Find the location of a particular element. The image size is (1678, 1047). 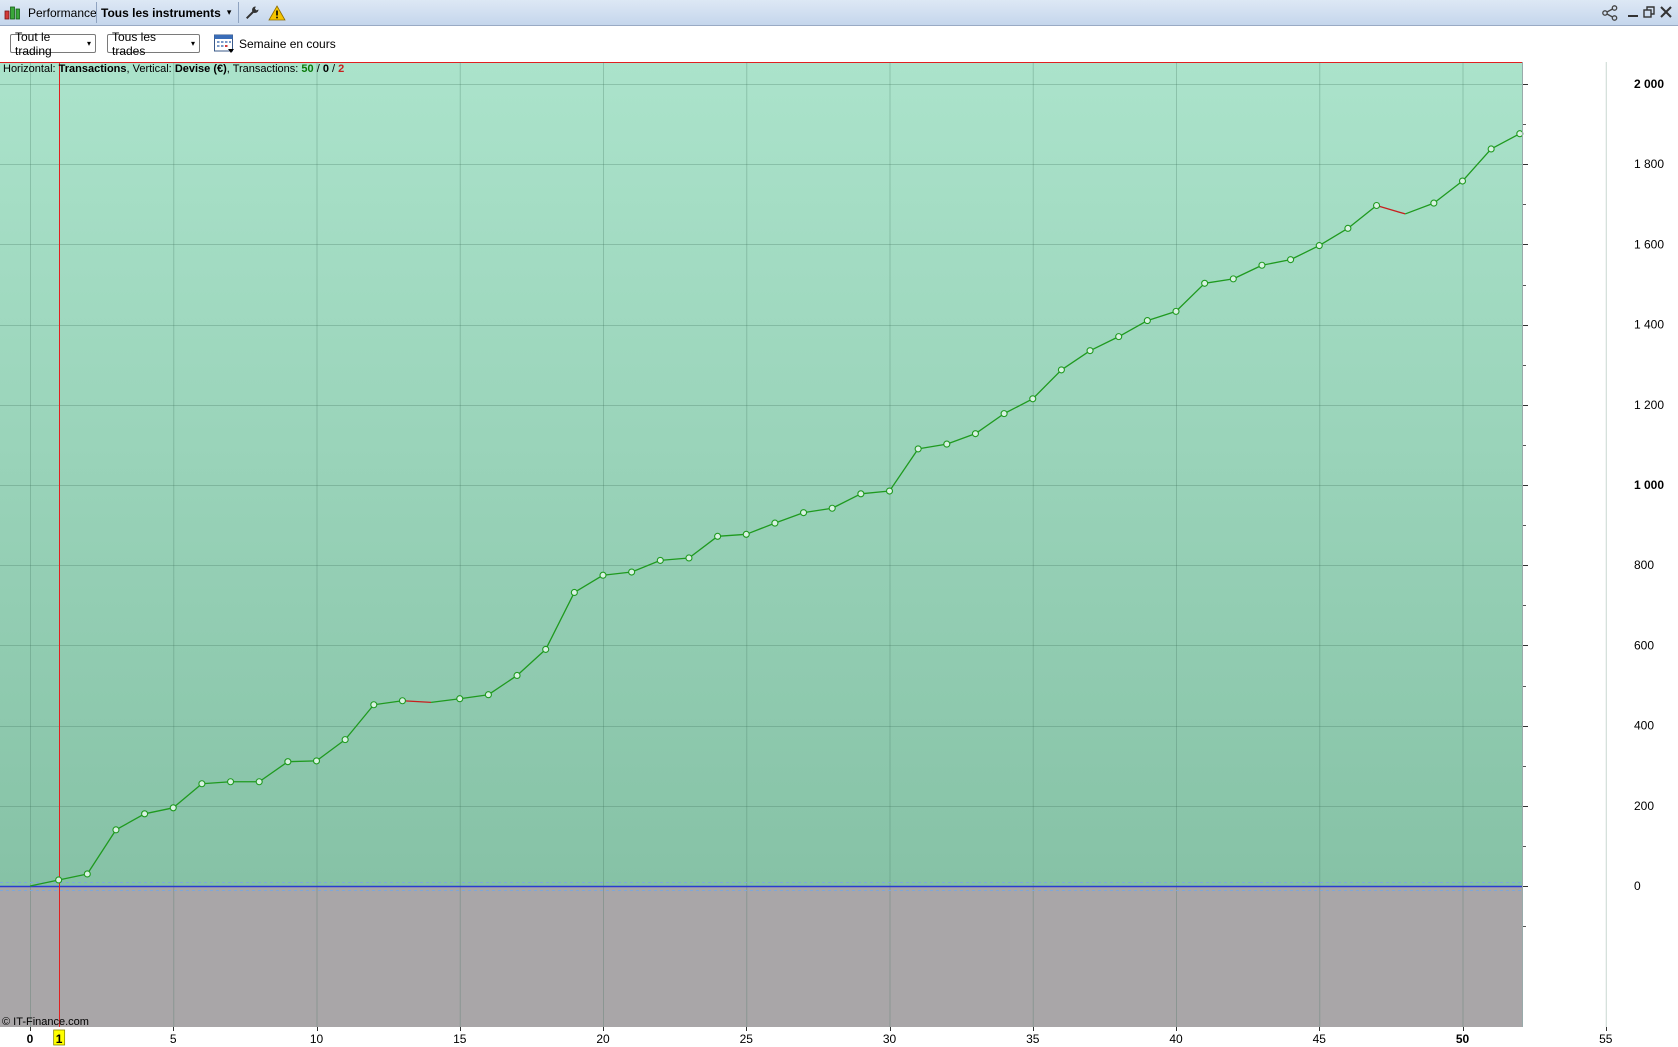

y-tick-label: 1 600 is located at coordinates (1649, 244).